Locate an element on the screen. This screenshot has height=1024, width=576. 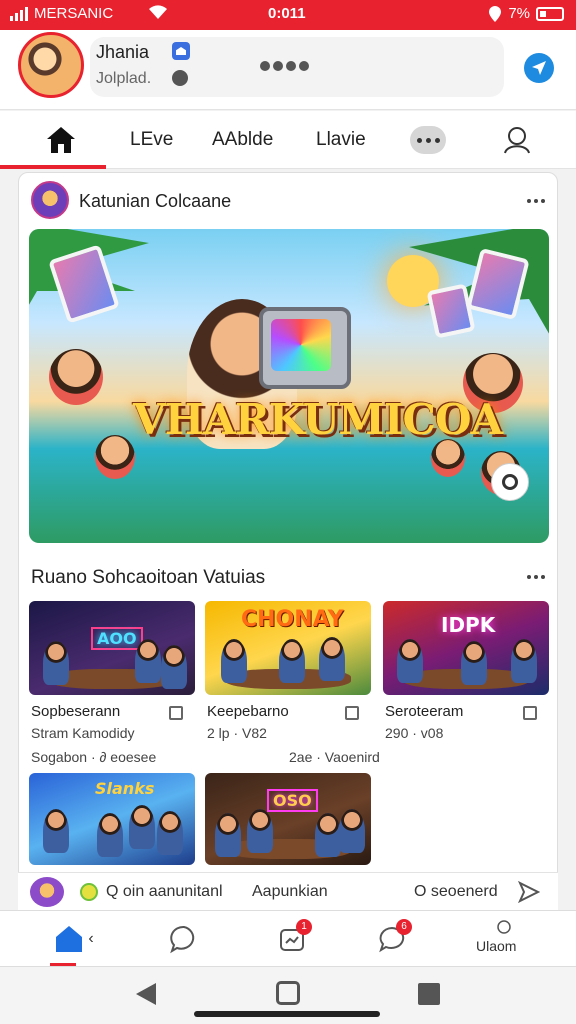
nav-inbox: 1 is located at coordinates (292, 939).